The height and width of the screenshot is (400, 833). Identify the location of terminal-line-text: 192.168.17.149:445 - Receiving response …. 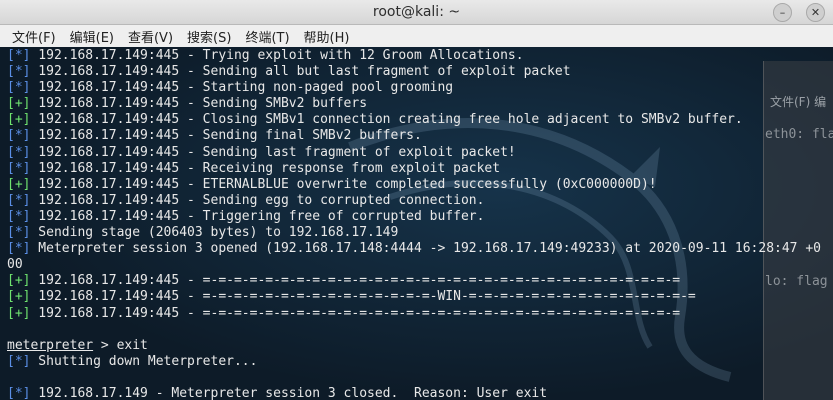
(265, 168).